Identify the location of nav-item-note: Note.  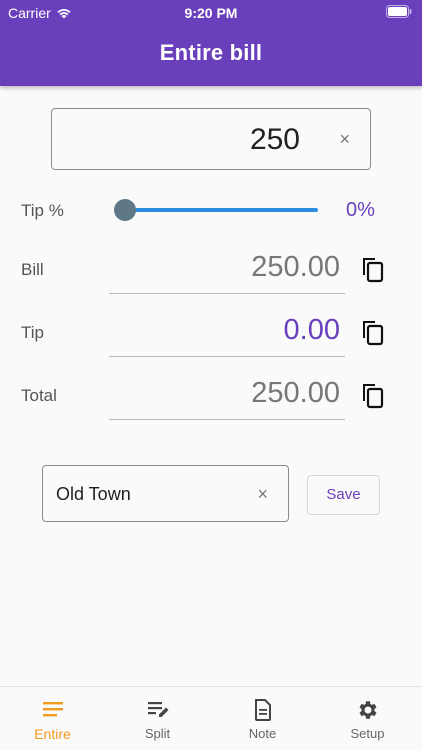
(262, 718).